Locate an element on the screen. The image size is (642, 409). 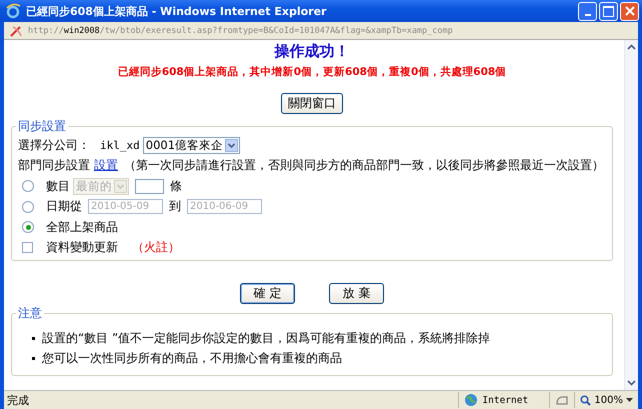
window-title: 已經同步608個上架商品 - Windows Internet Explorer is located at coordinates (177, 11).